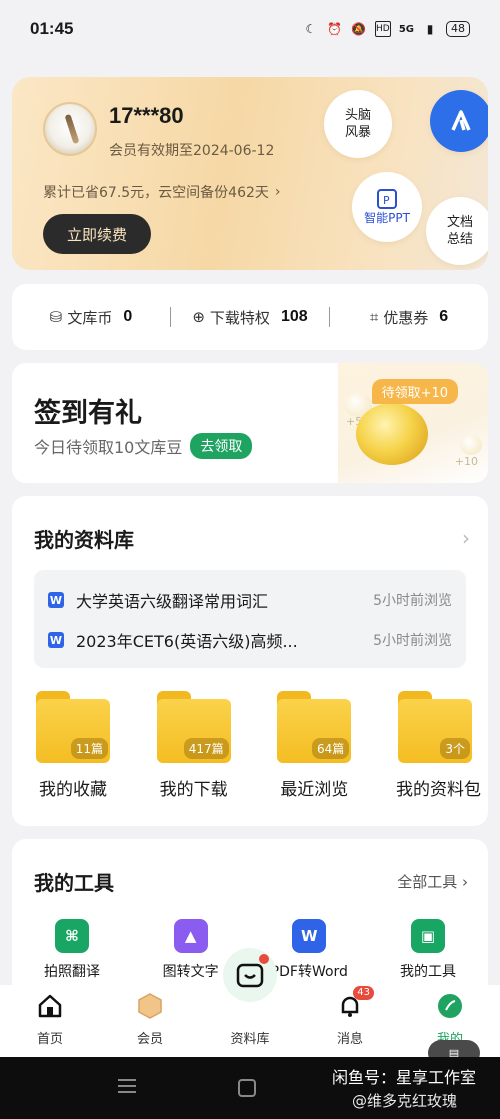  Describe the element at coordinates (459, 231) in the screenshot. I see `doc-summary-label: 文档 总结` at that location.